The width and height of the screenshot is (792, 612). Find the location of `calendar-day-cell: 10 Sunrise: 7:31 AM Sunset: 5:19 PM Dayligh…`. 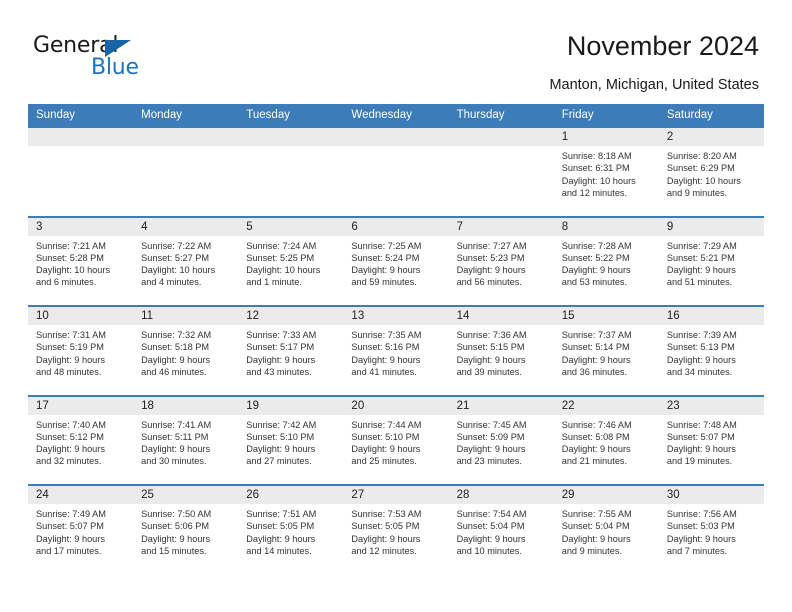

calendar-day-cell: 10 Sunrise: 7:31 AM Sunset: 5:19 PM Dayligh… is located at coordinates (81, 351).